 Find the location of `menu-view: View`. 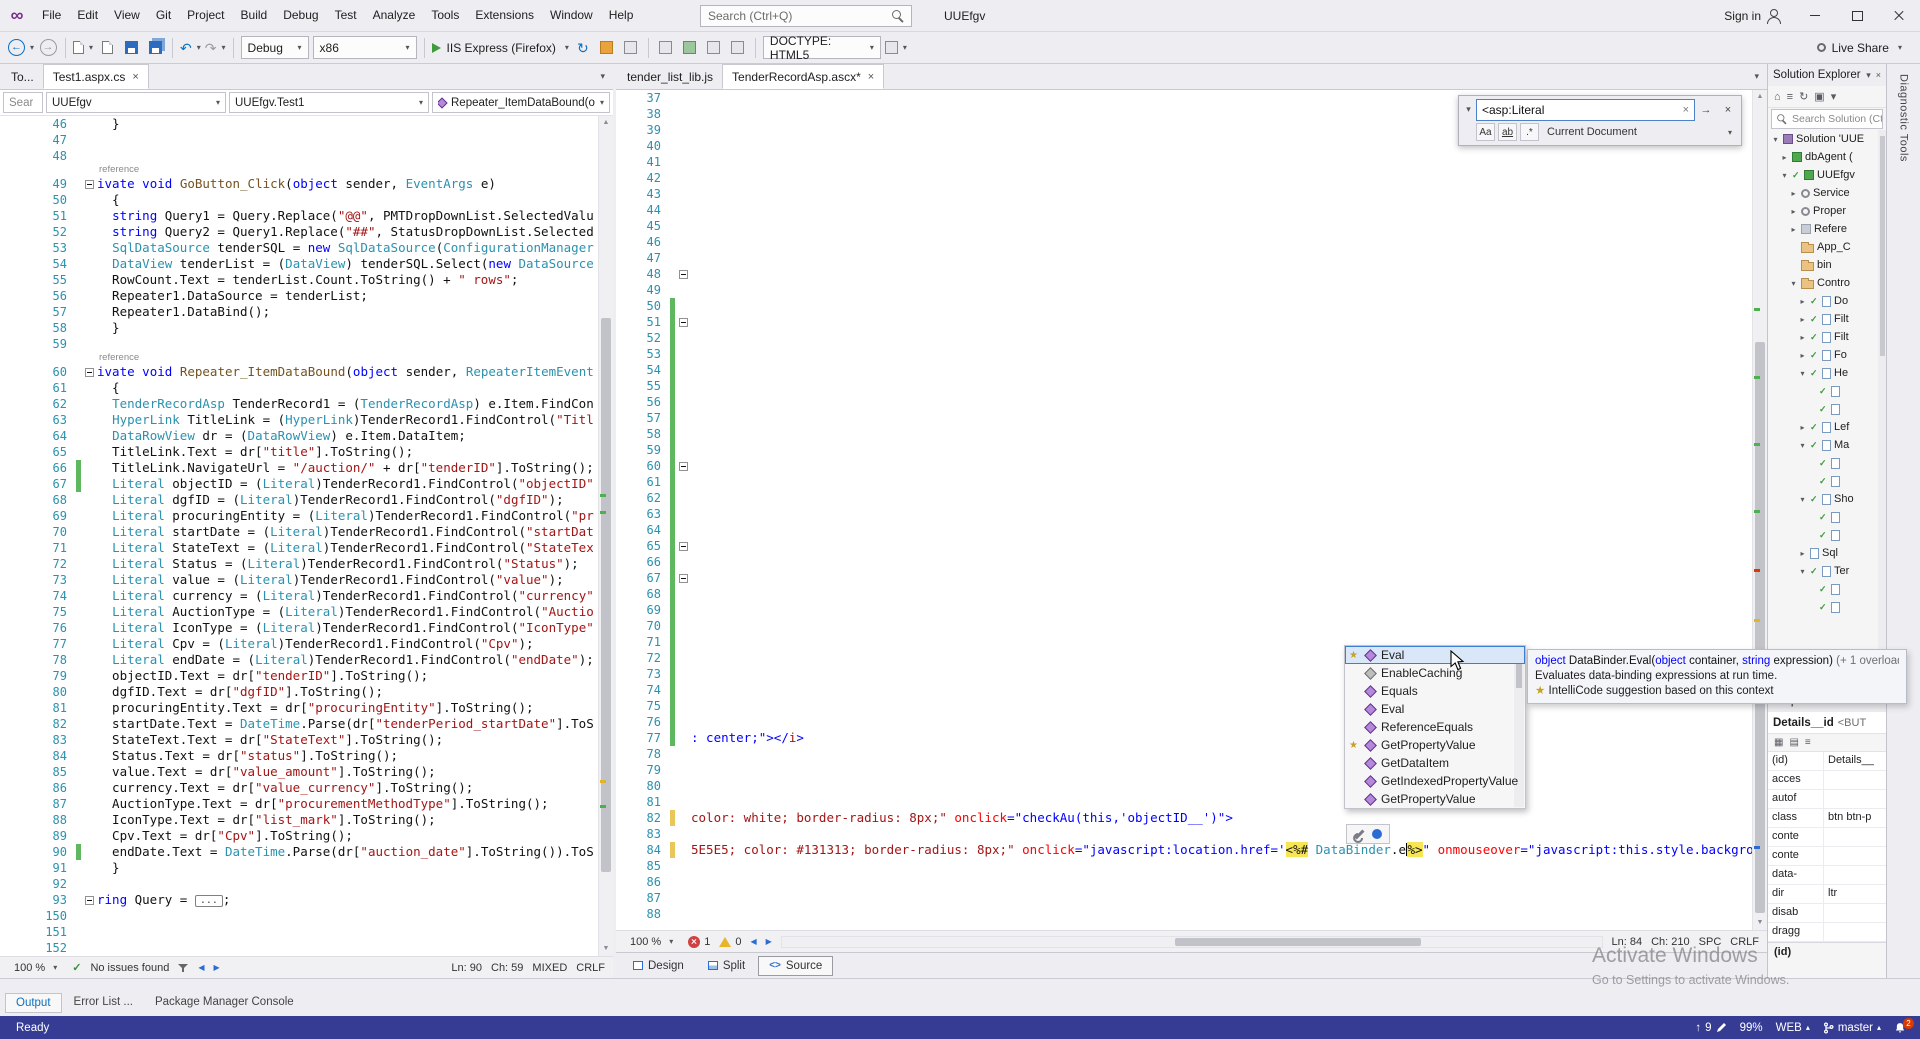

menu-view: View is located at coordinates (127, 15).